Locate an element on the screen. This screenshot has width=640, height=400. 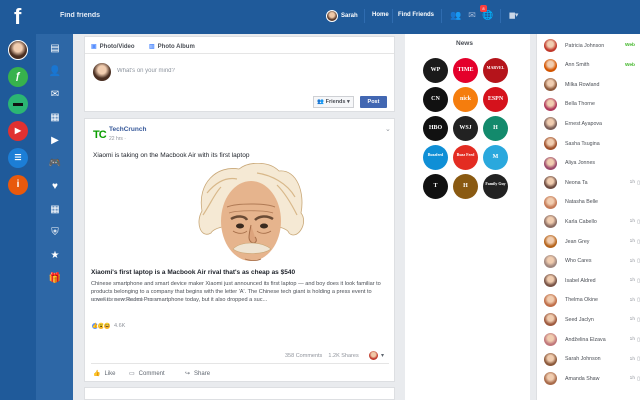
news-source-logo: Buzz Feed is located at coordinates (465, 157).